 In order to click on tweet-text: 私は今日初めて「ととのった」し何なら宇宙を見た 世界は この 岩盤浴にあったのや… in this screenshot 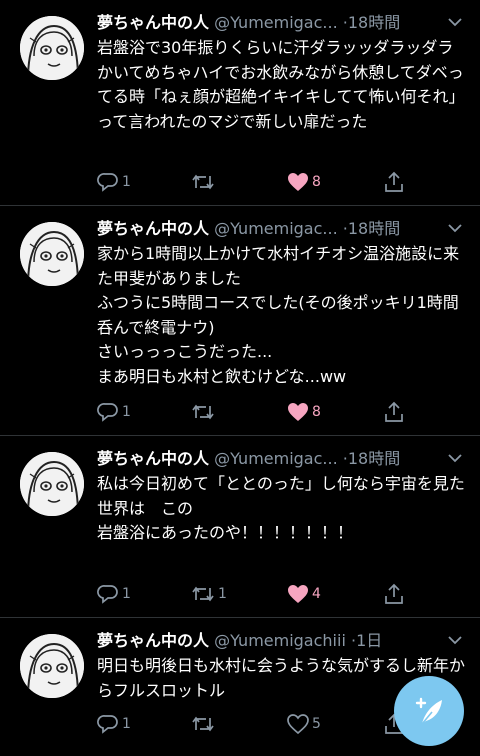, I will do `click(281, 508)`.